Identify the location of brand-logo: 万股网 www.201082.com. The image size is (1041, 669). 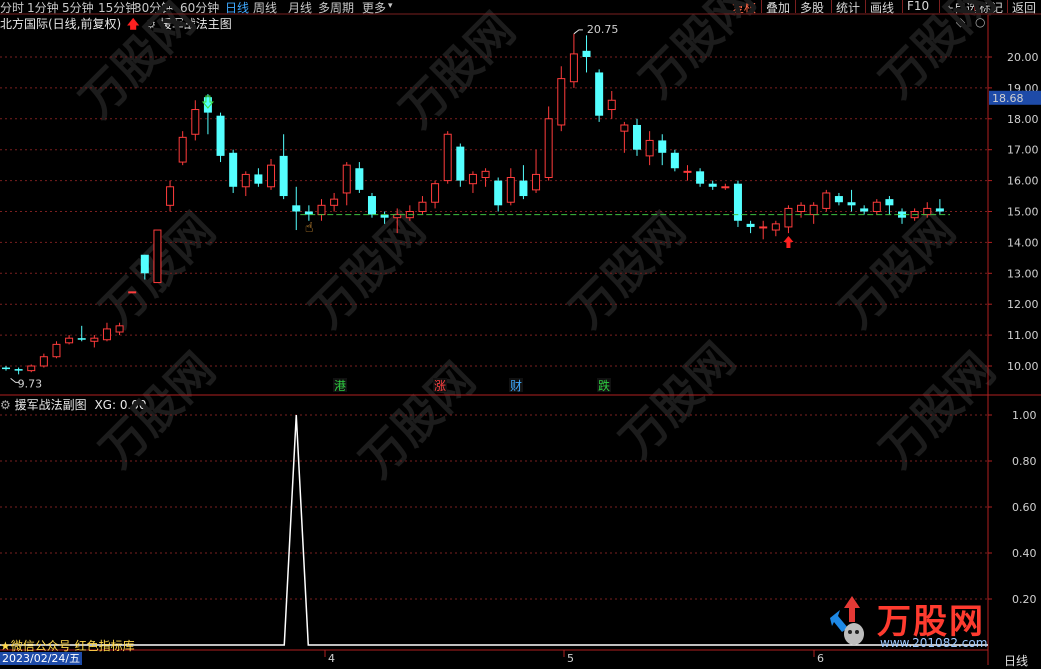
(907, 619).